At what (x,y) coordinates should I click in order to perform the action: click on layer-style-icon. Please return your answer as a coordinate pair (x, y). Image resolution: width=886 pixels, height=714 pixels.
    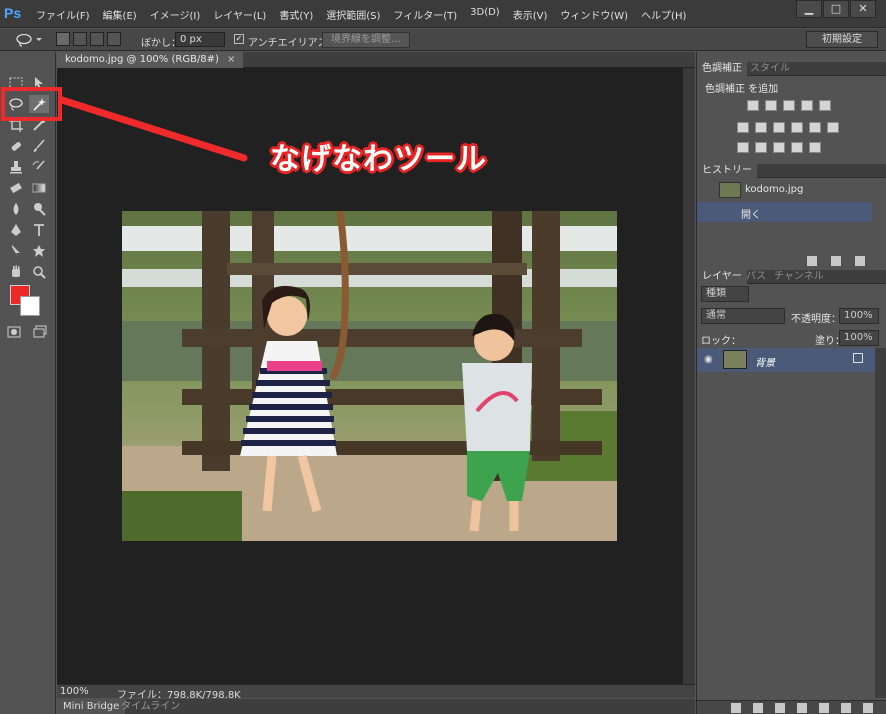
    Looking at the image, I should click on (758, 708).